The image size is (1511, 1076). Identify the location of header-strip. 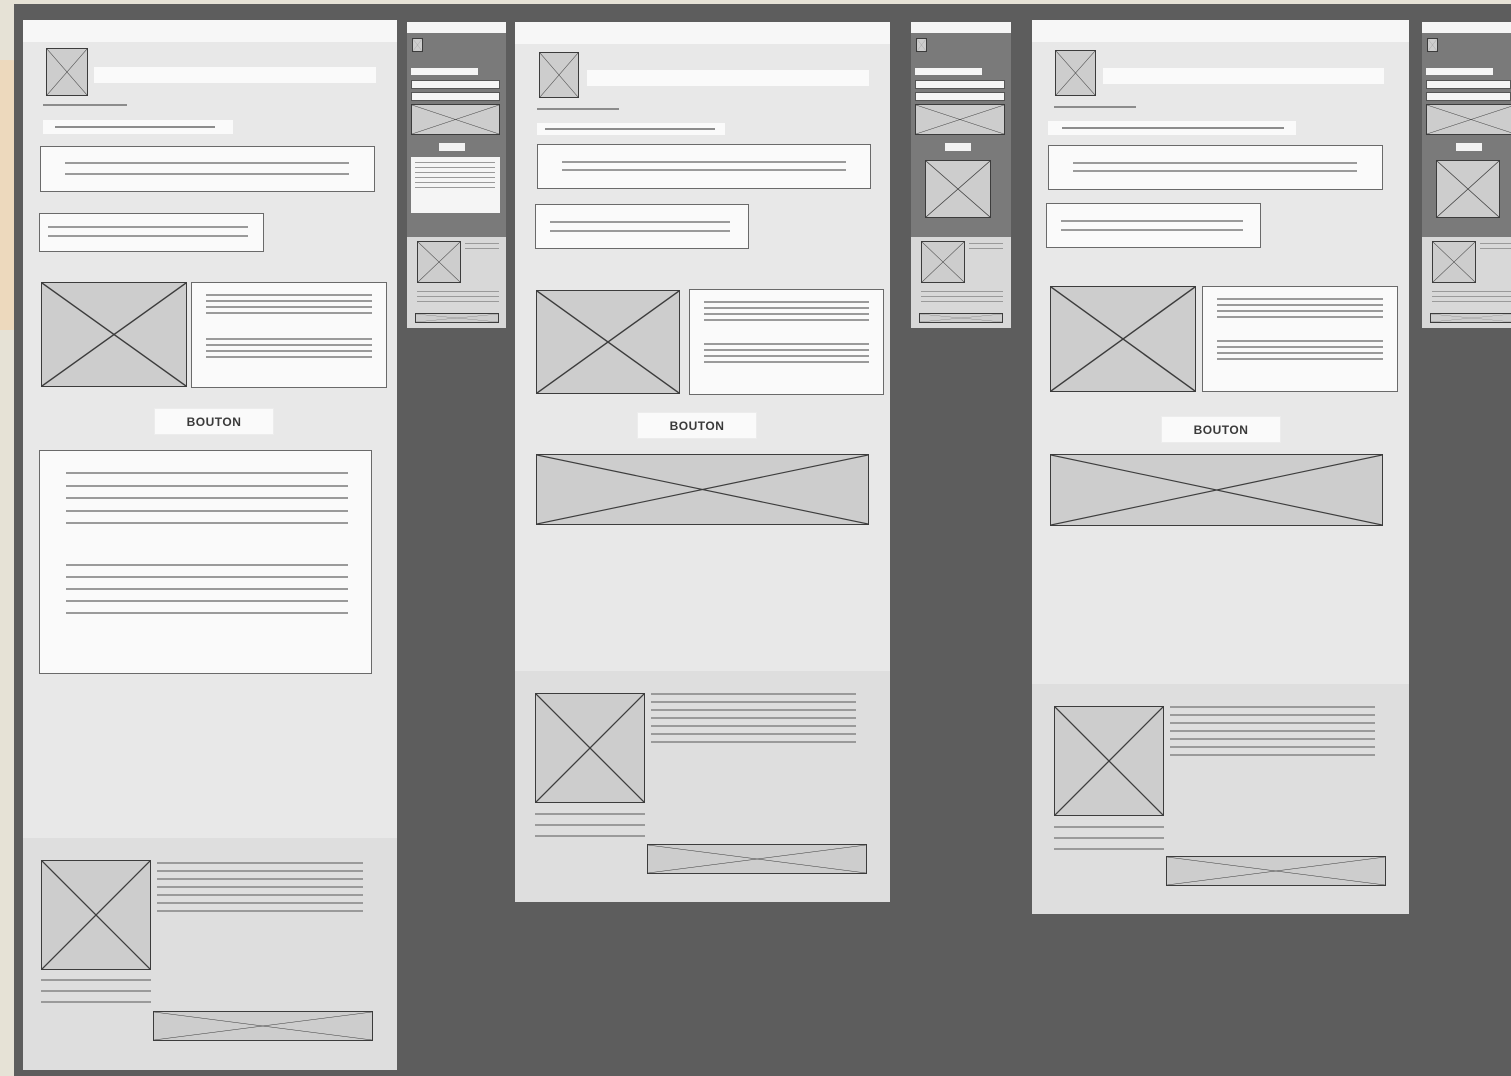
(1466, 27).